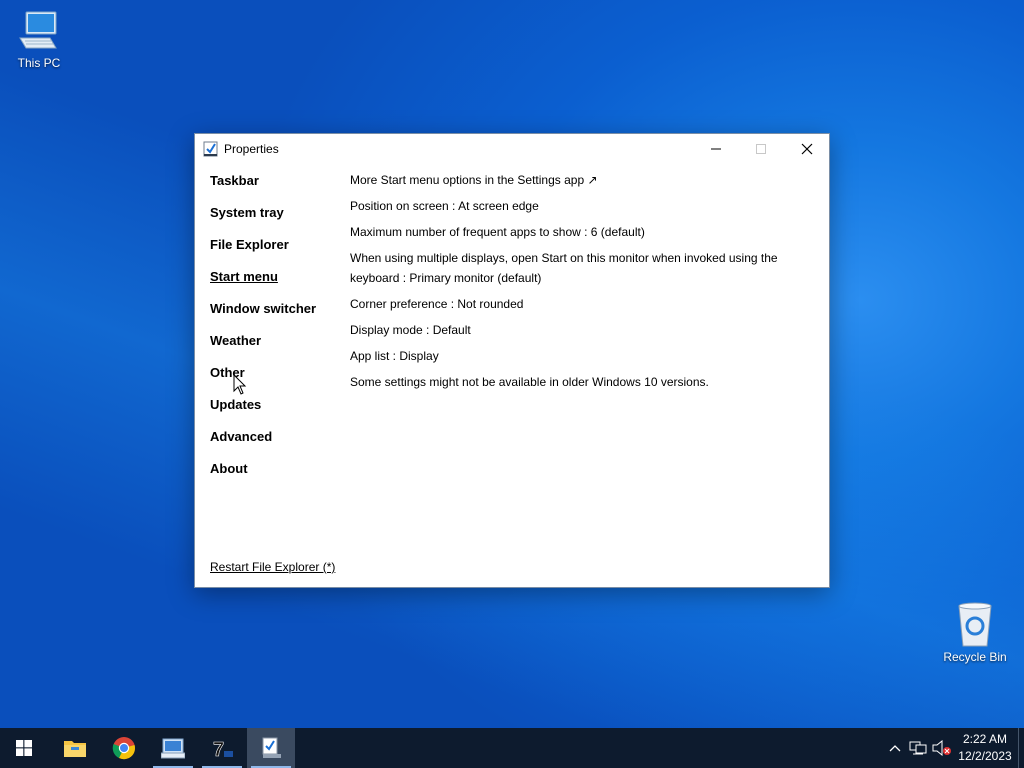 The image size is (1024, 768). I want to click on show-desktop-button, so click(1021, 748).